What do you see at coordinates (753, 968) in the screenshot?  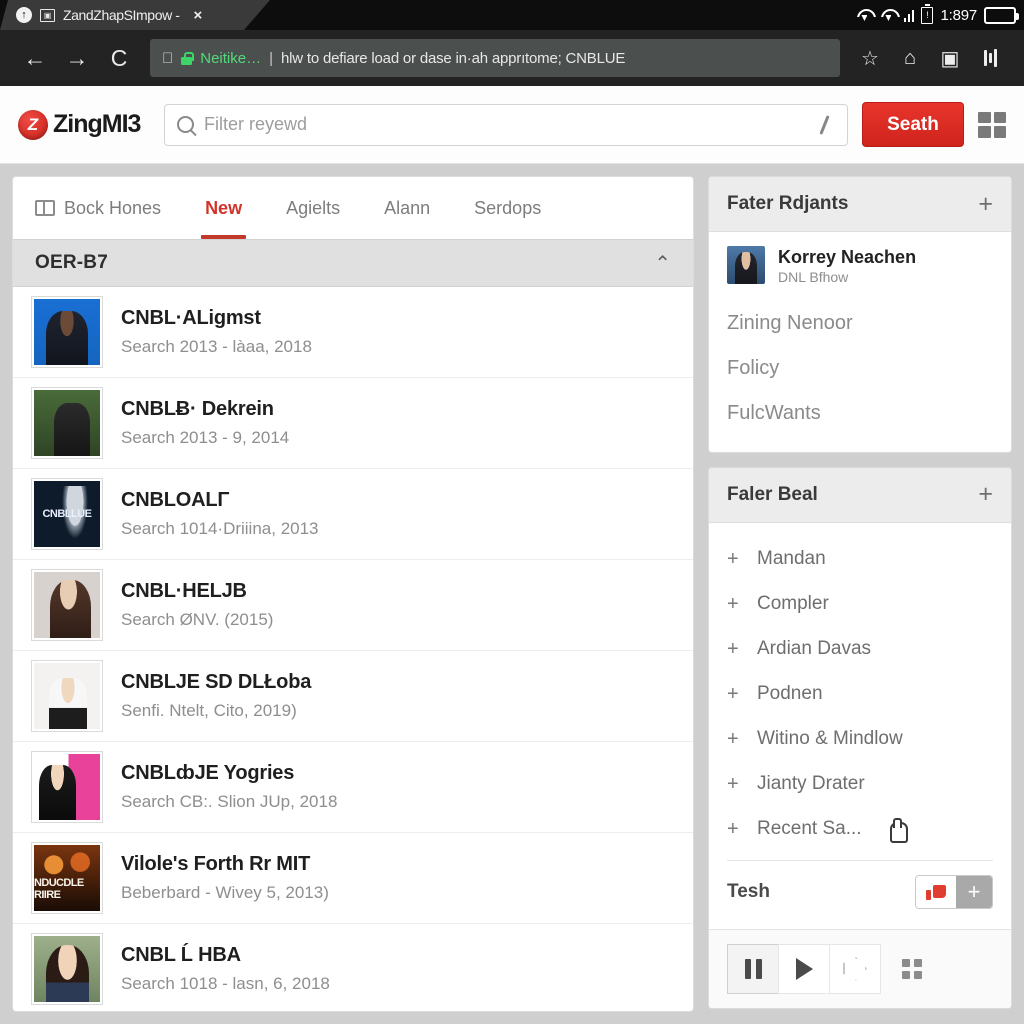 I see `pause-button` at bounding box center [753, 968].